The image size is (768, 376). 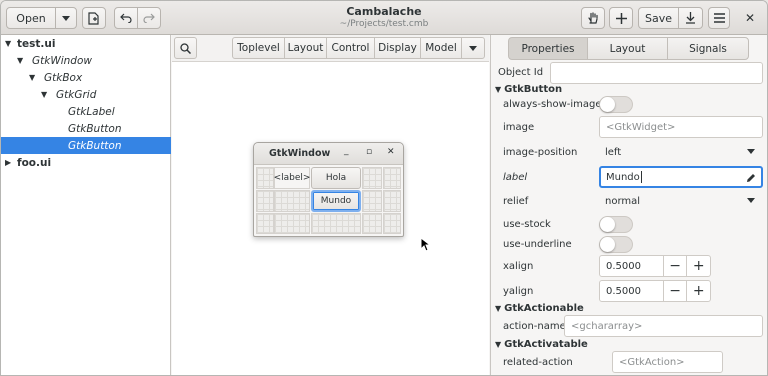 I want to click on tree-item-test-ui: ▼ test.ui, so click(x=86, y=43).